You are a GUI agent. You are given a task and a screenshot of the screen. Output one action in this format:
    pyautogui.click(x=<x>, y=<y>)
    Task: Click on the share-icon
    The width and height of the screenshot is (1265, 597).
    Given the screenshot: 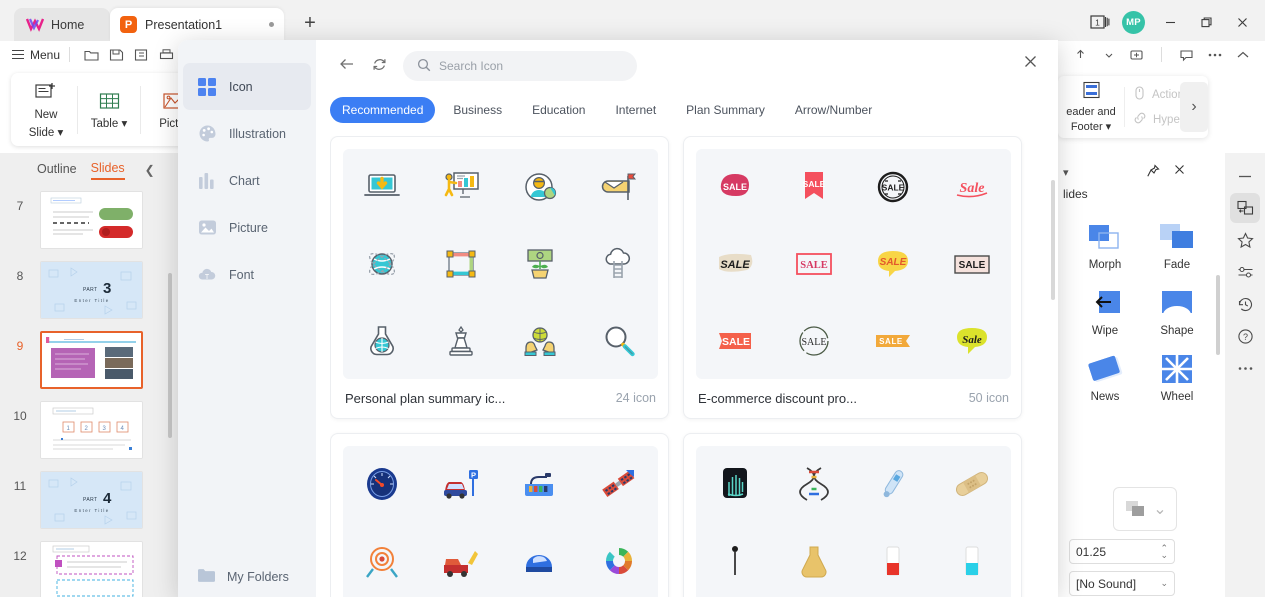 What is the action you would take?
    pyautogui.click(x=1080, y=55)
    